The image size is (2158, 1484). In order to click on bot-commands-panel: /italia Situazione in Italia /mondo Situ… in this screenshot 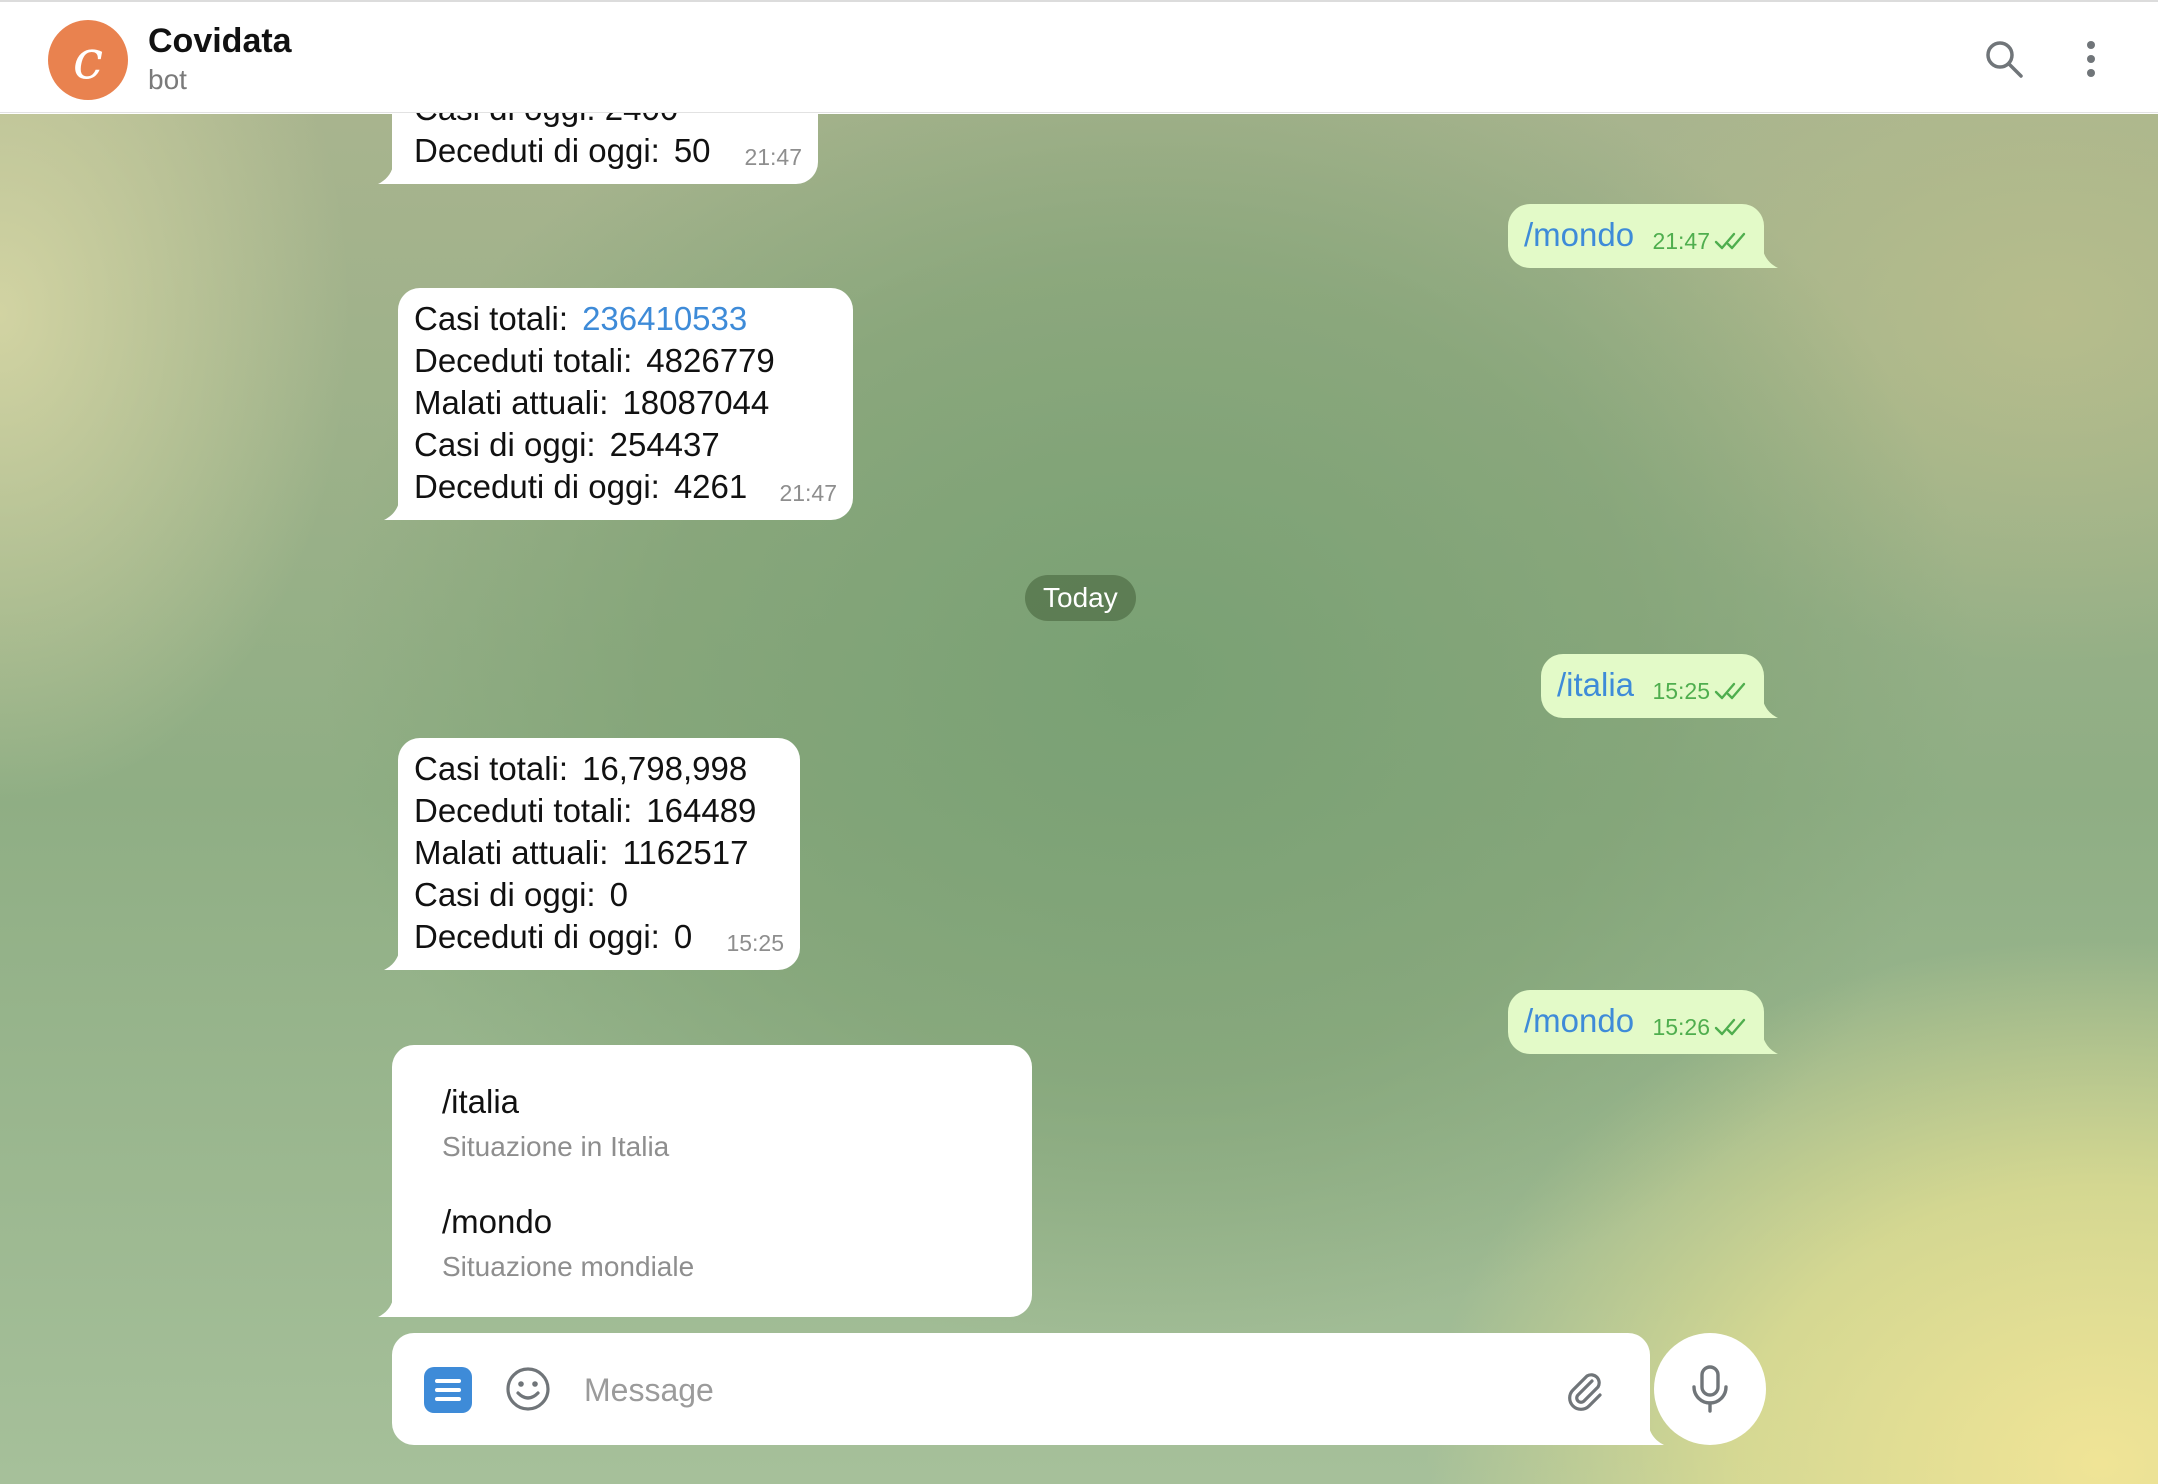, I will do `click(705, 1181)`.